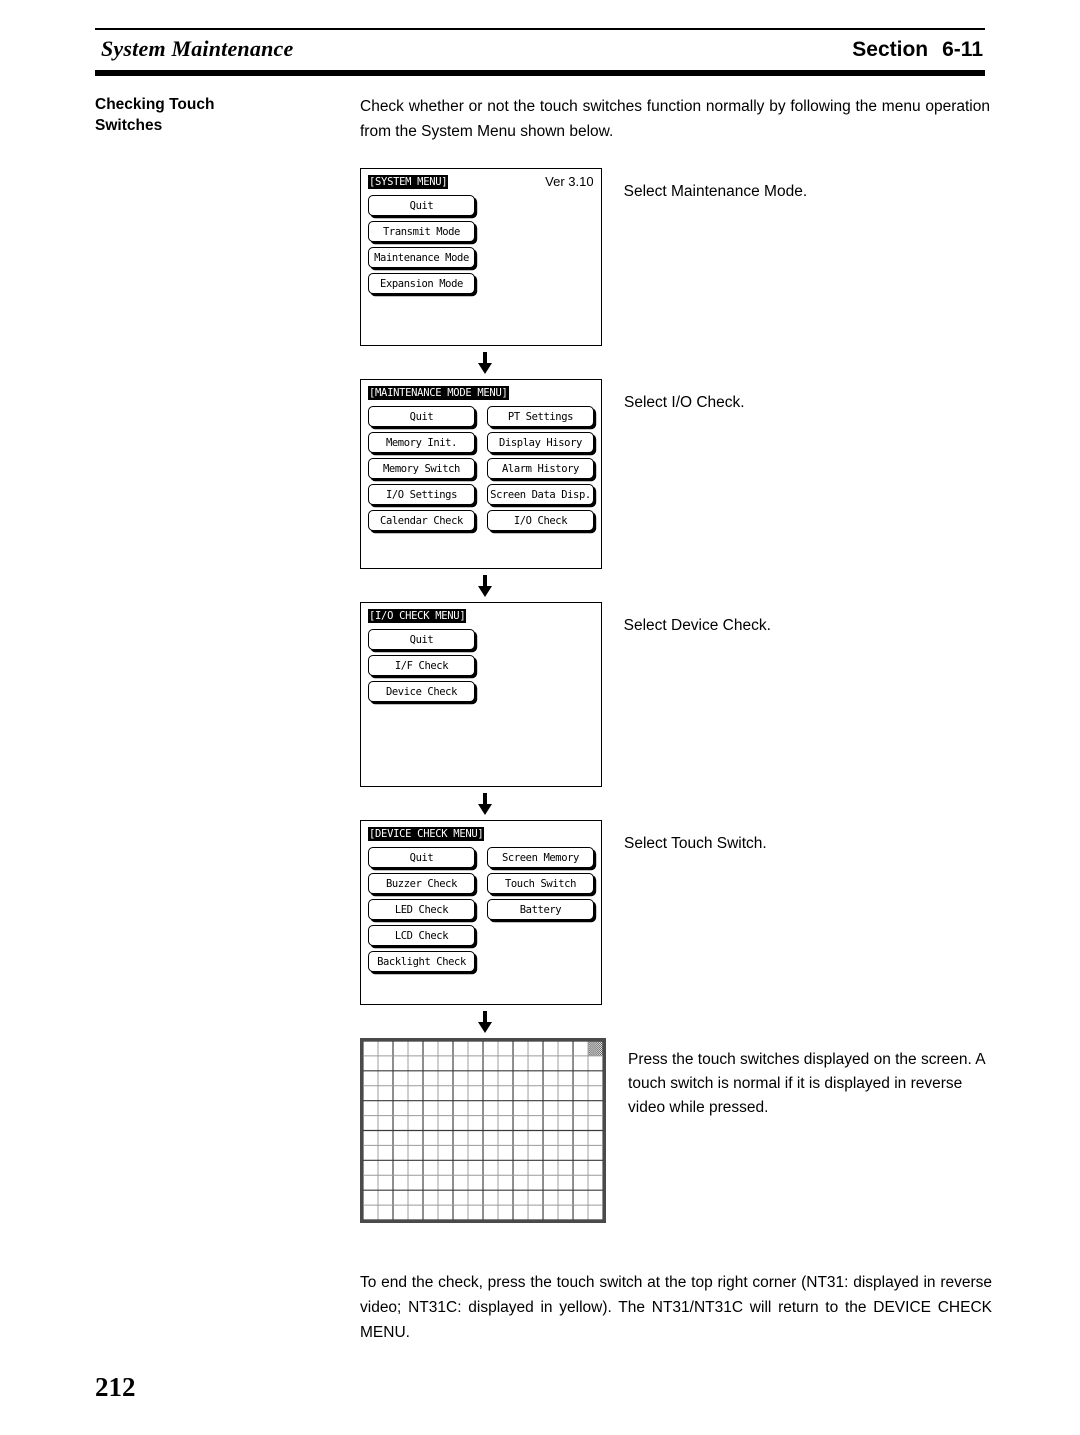 This screenshot has width=1080, height=1435. What do you see at coordinates (540, 520) in the screenshot?
I see `pt-menu-button: I/O Check` at bounding box center [540, 520].